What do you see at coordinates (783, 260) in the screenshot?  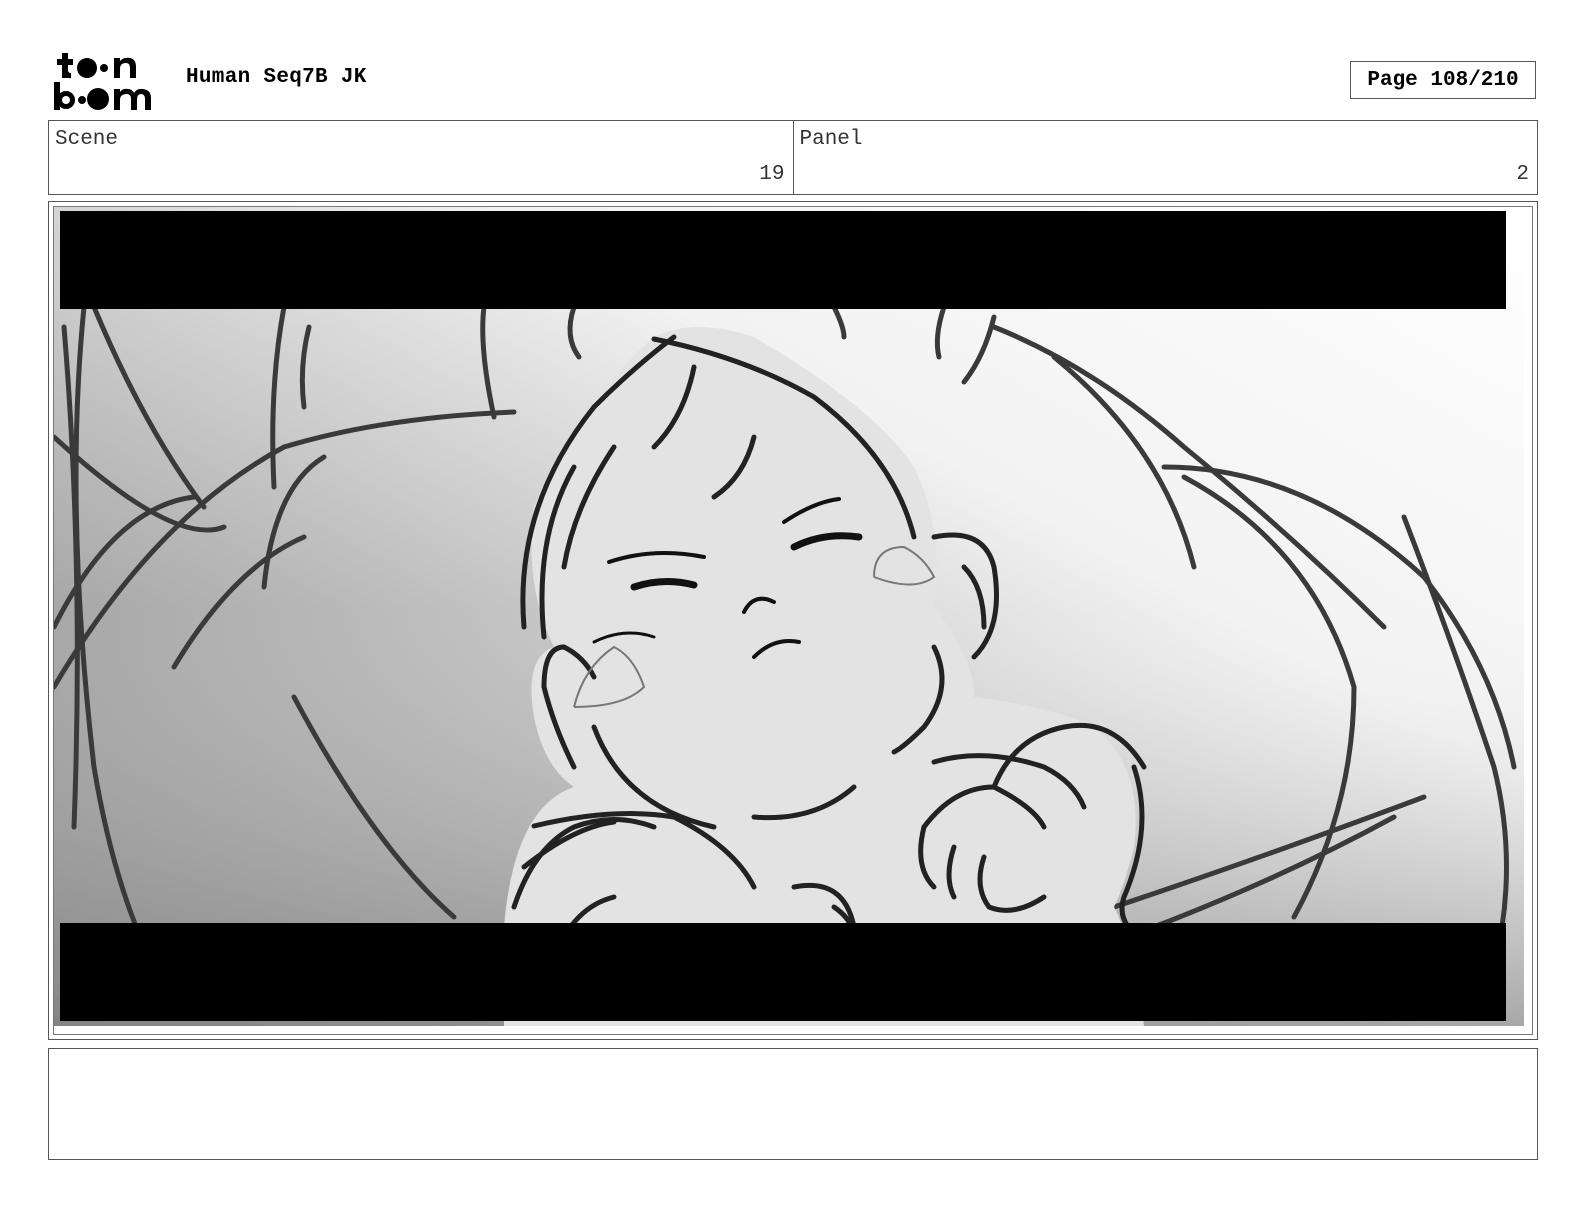 I see `top-letterbox-bar` at bounding box center [783, 260].